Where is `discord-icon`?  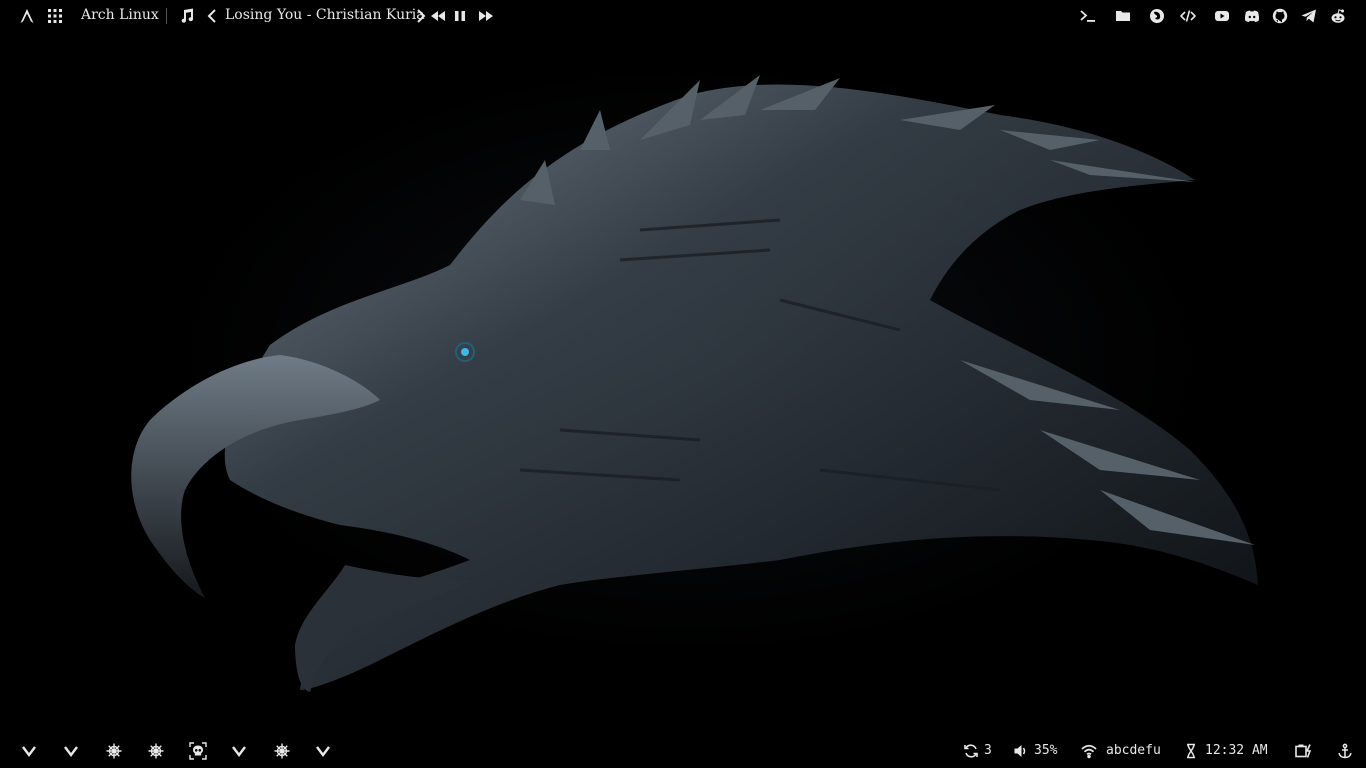
discord-icon is located at coordinates (1252, 16).